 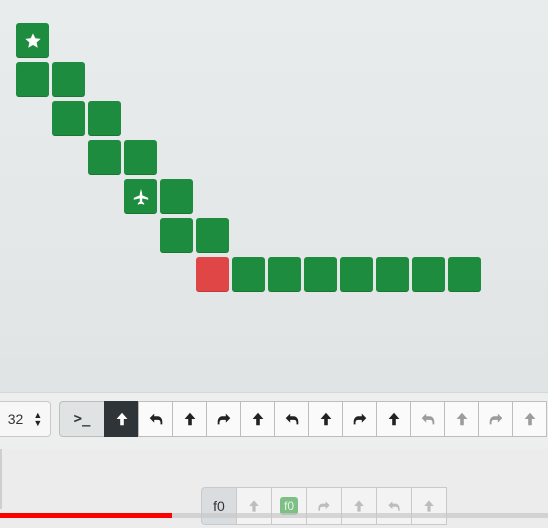 I want to click on plane-icon, so click(x=141, y=197).